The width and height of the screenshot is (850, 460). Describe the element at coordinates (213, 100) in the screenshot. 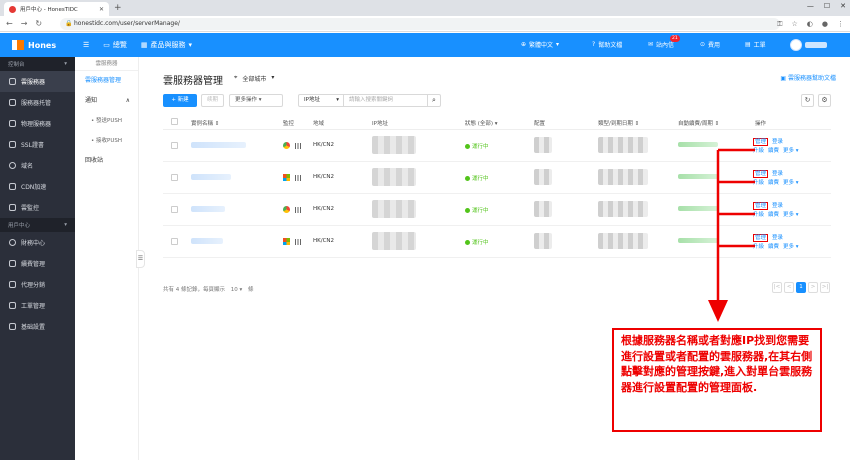

I see `renew-button: 续期` at that location.